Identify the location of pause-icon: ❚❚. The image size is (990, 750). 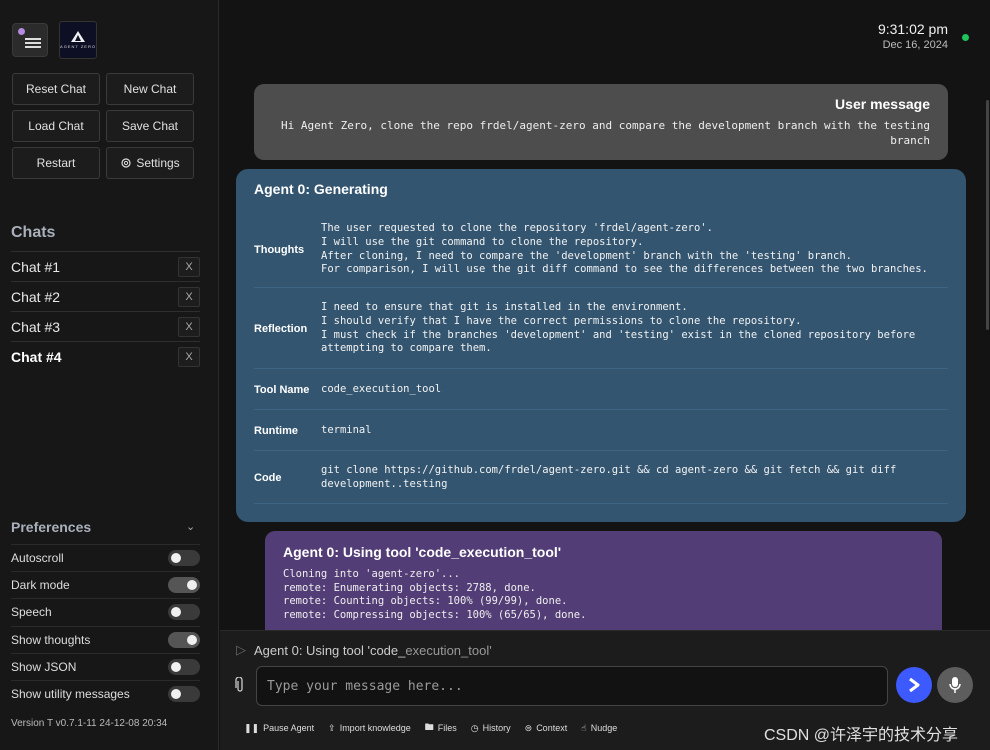
(252, 727).